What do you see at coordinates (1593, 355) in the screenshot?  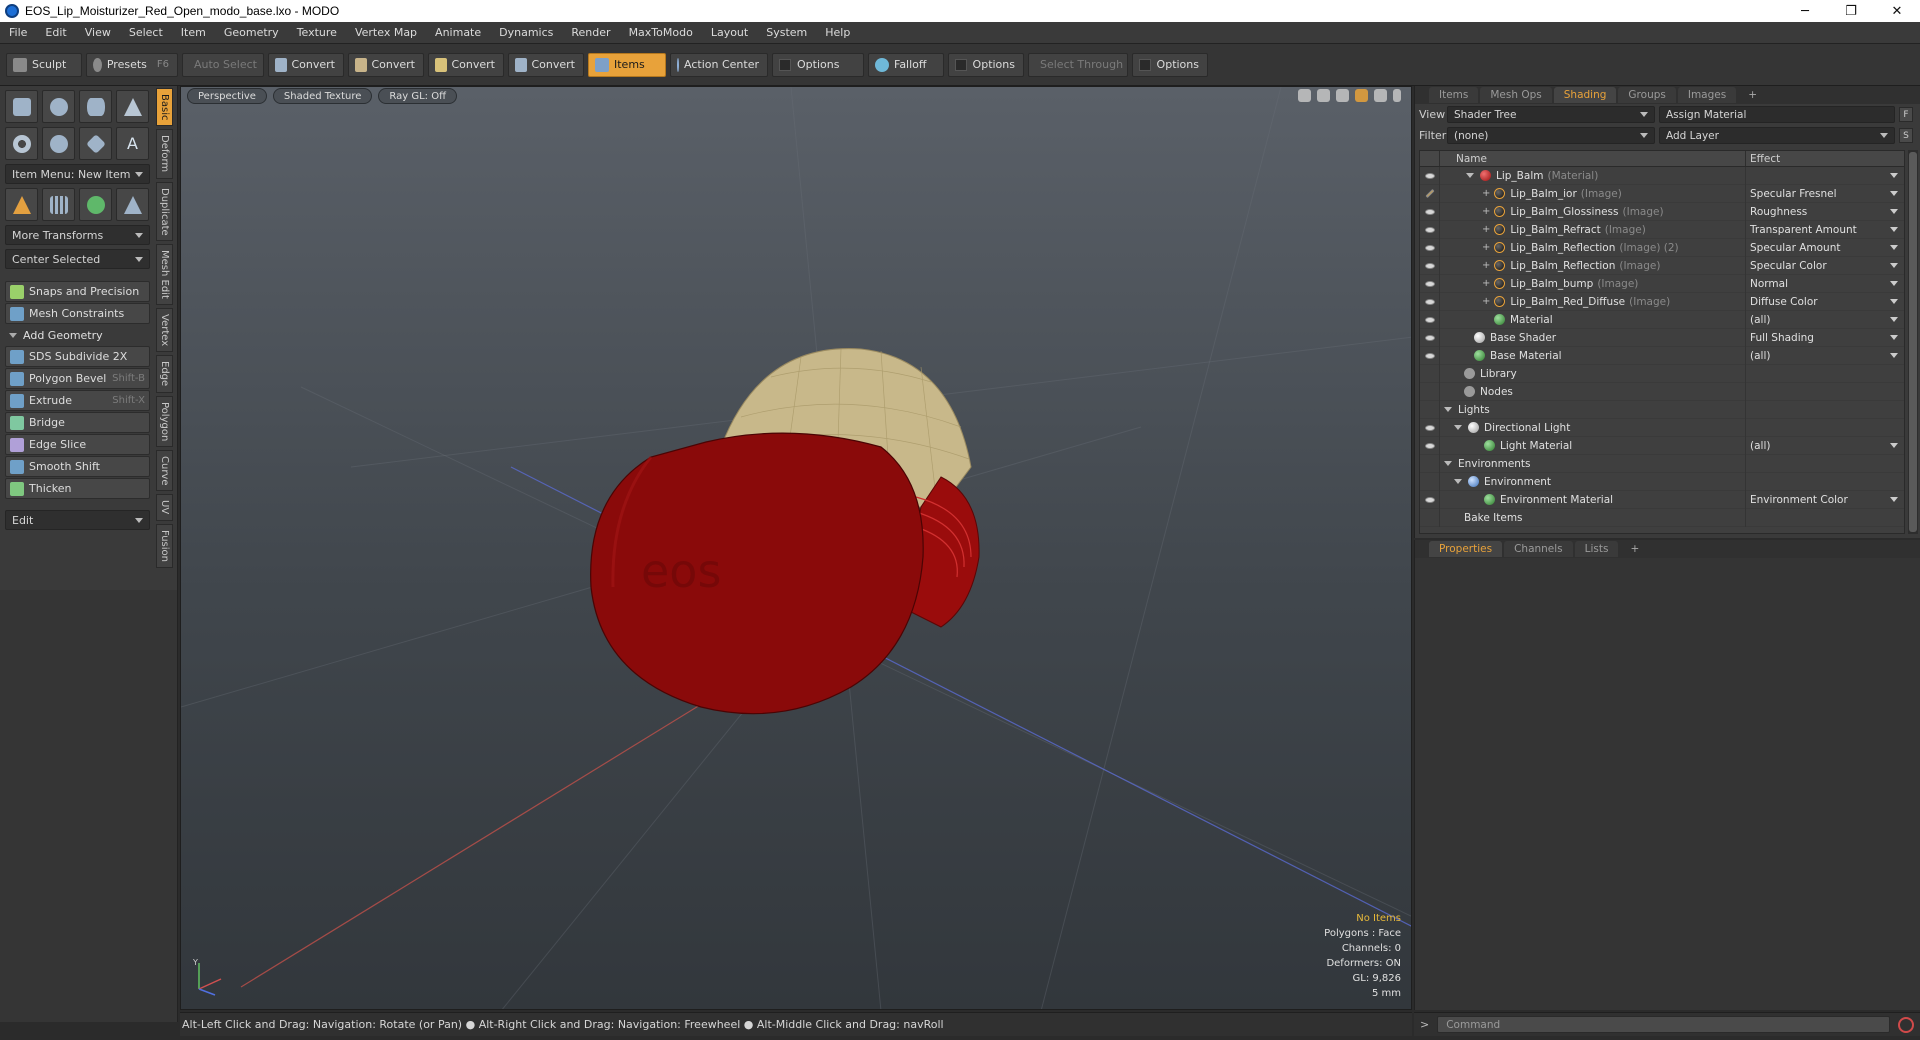 I see `layer-name-cell: Base Material` at bounding box center [1593, 355].